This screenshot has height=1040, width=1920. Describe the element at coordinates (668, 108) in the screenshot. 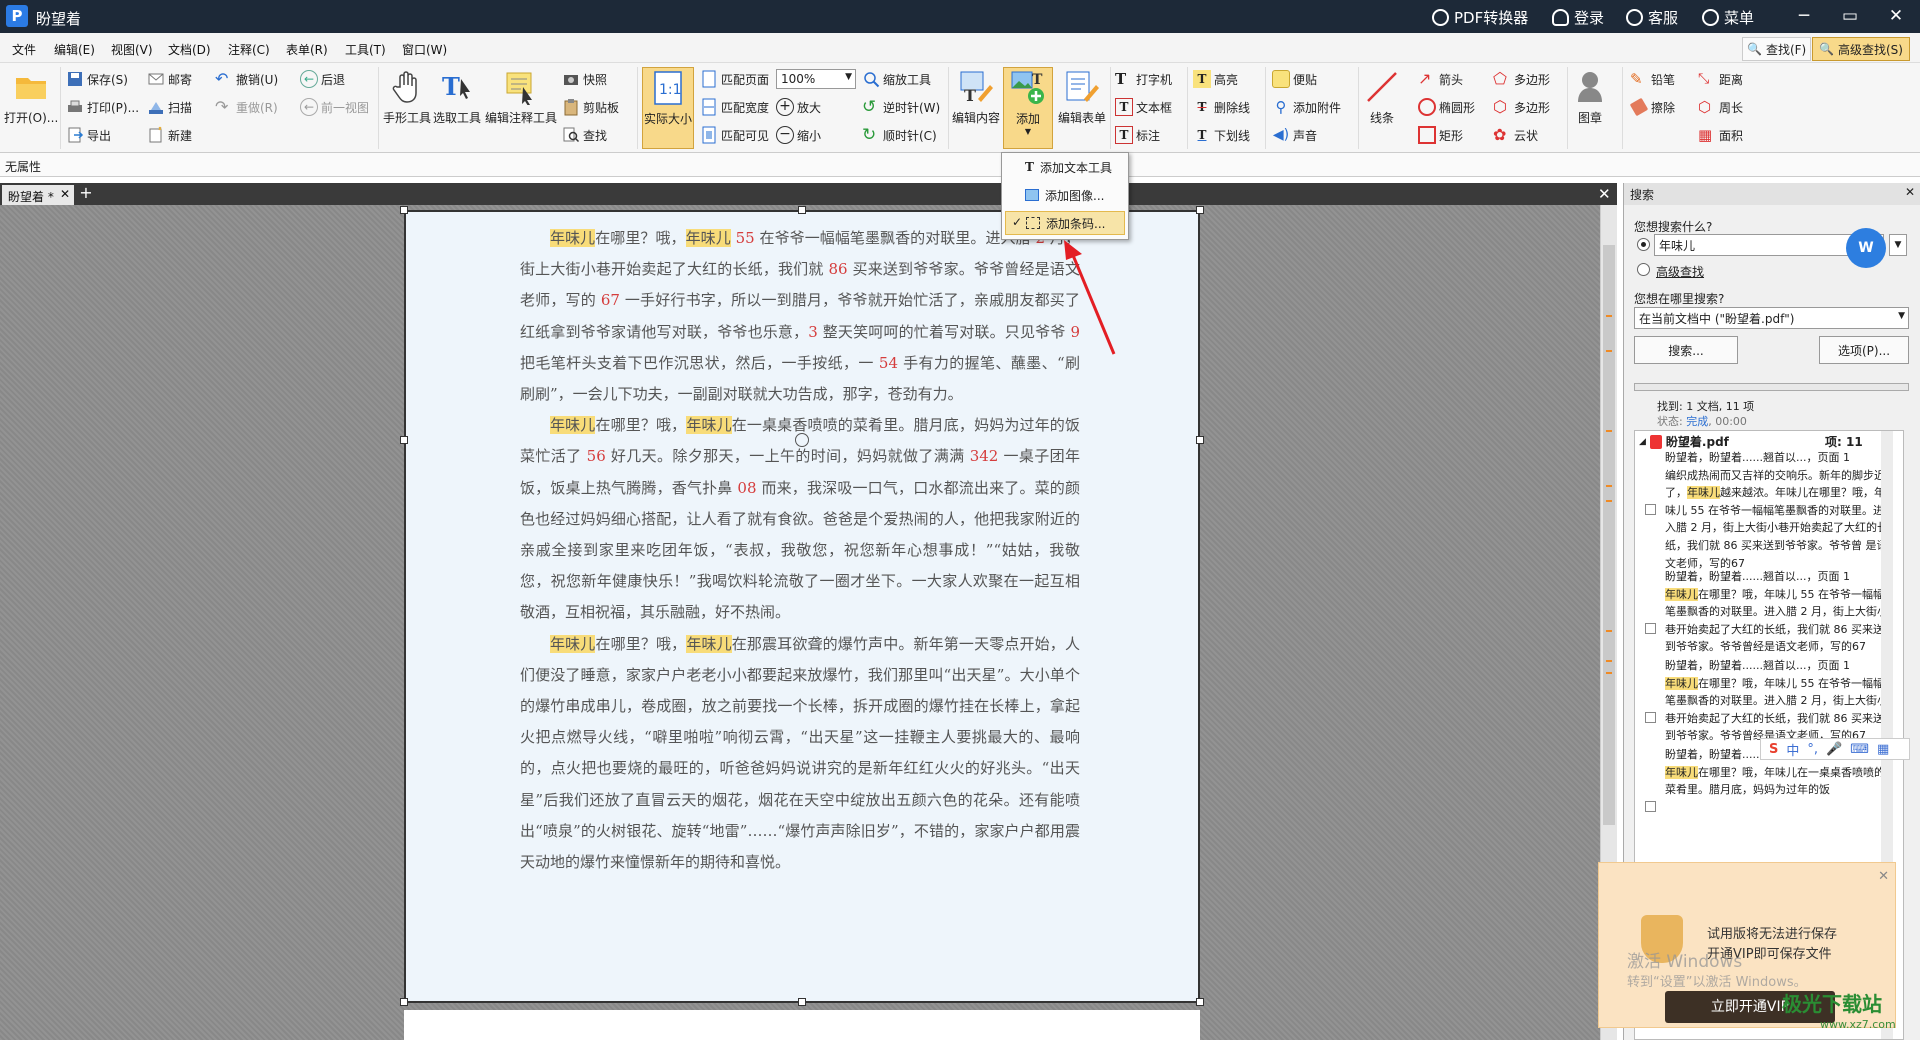

I see `actual-size-button: 1:1 实际大小` at that location.